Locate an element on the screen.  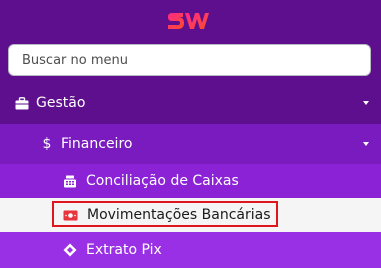
menu-item-gestao: Gestão is located at coordinates (190, 103).